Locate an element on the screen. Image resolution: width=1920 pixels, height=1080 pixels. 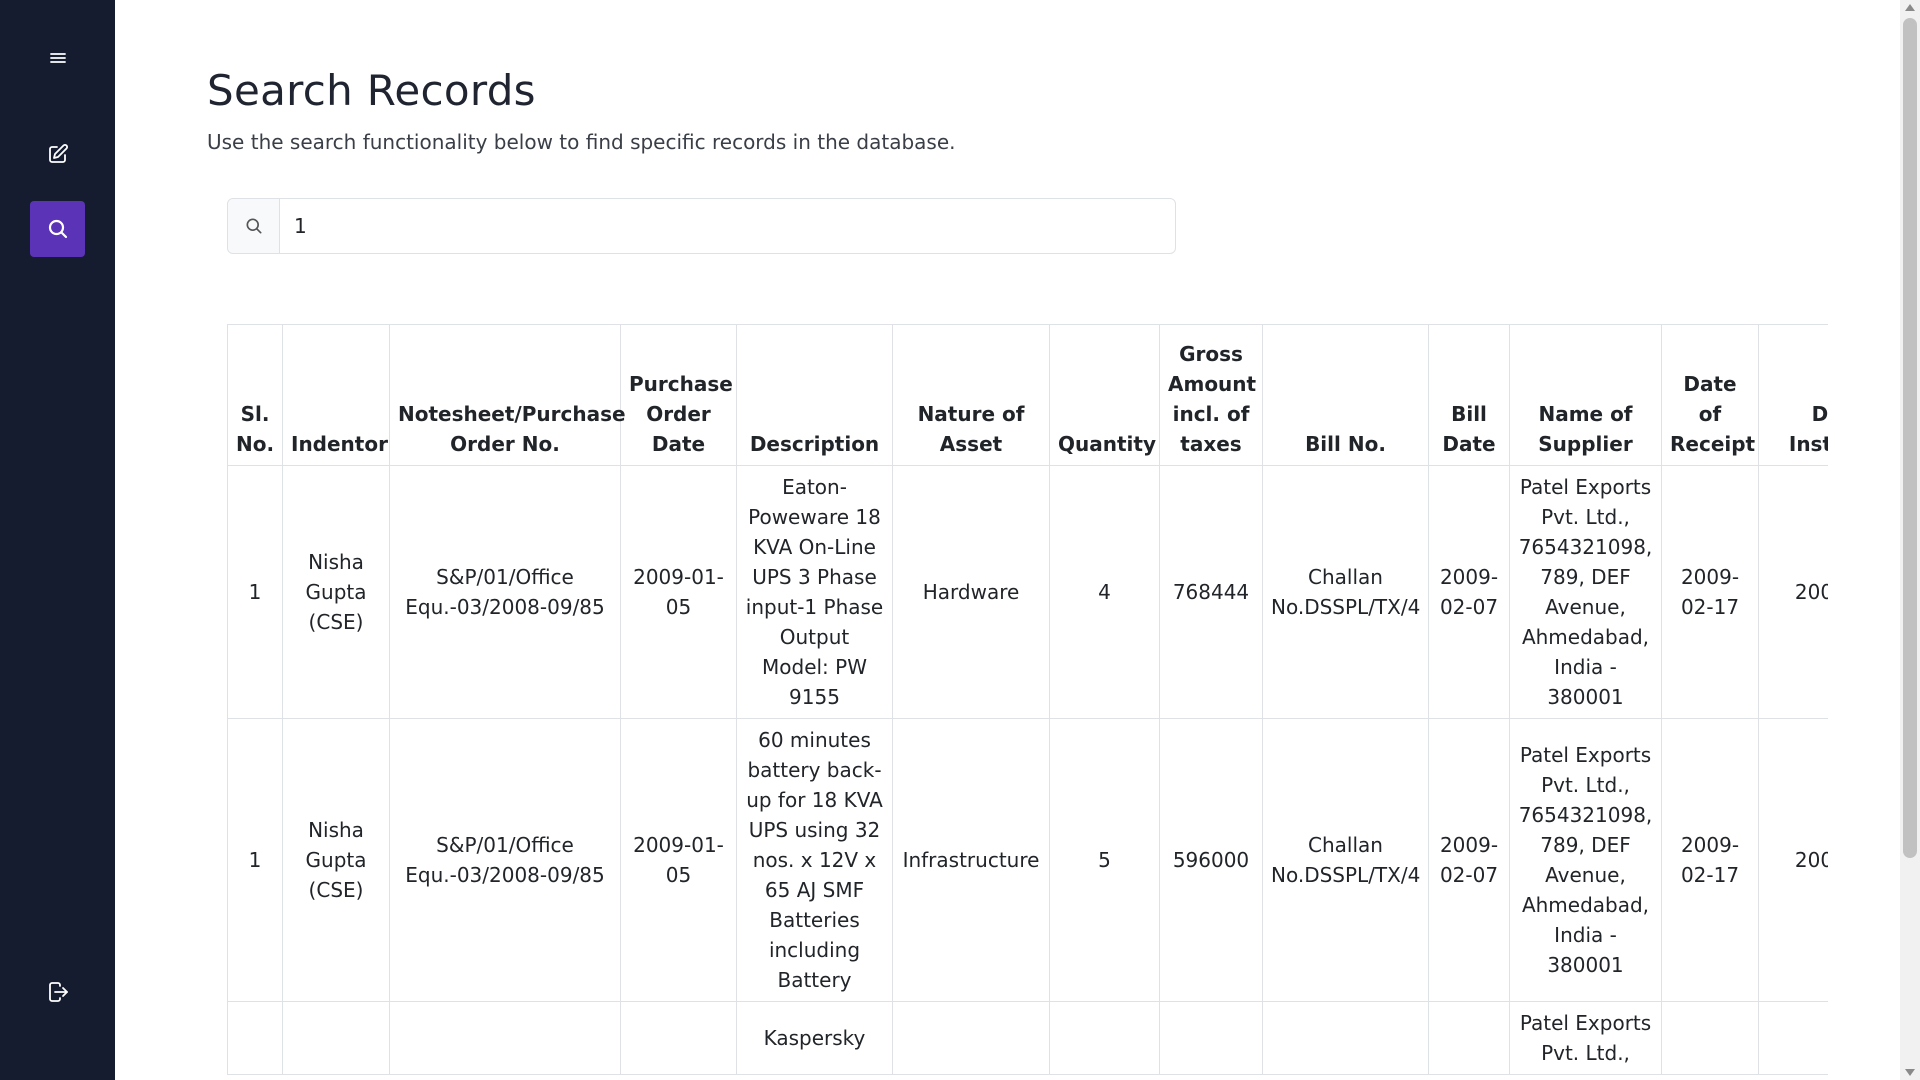
column-header: Indentor is located at coordinates (336, 395).